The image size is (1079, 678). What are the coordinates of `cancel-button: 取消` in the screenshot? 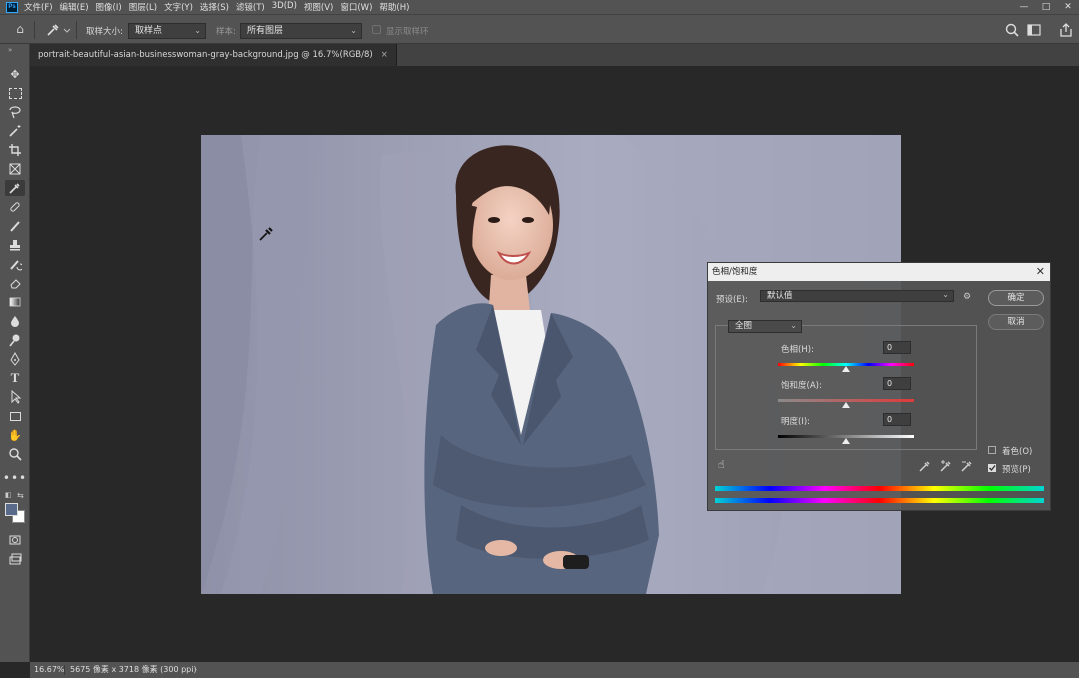 It's located at (1016, 322).